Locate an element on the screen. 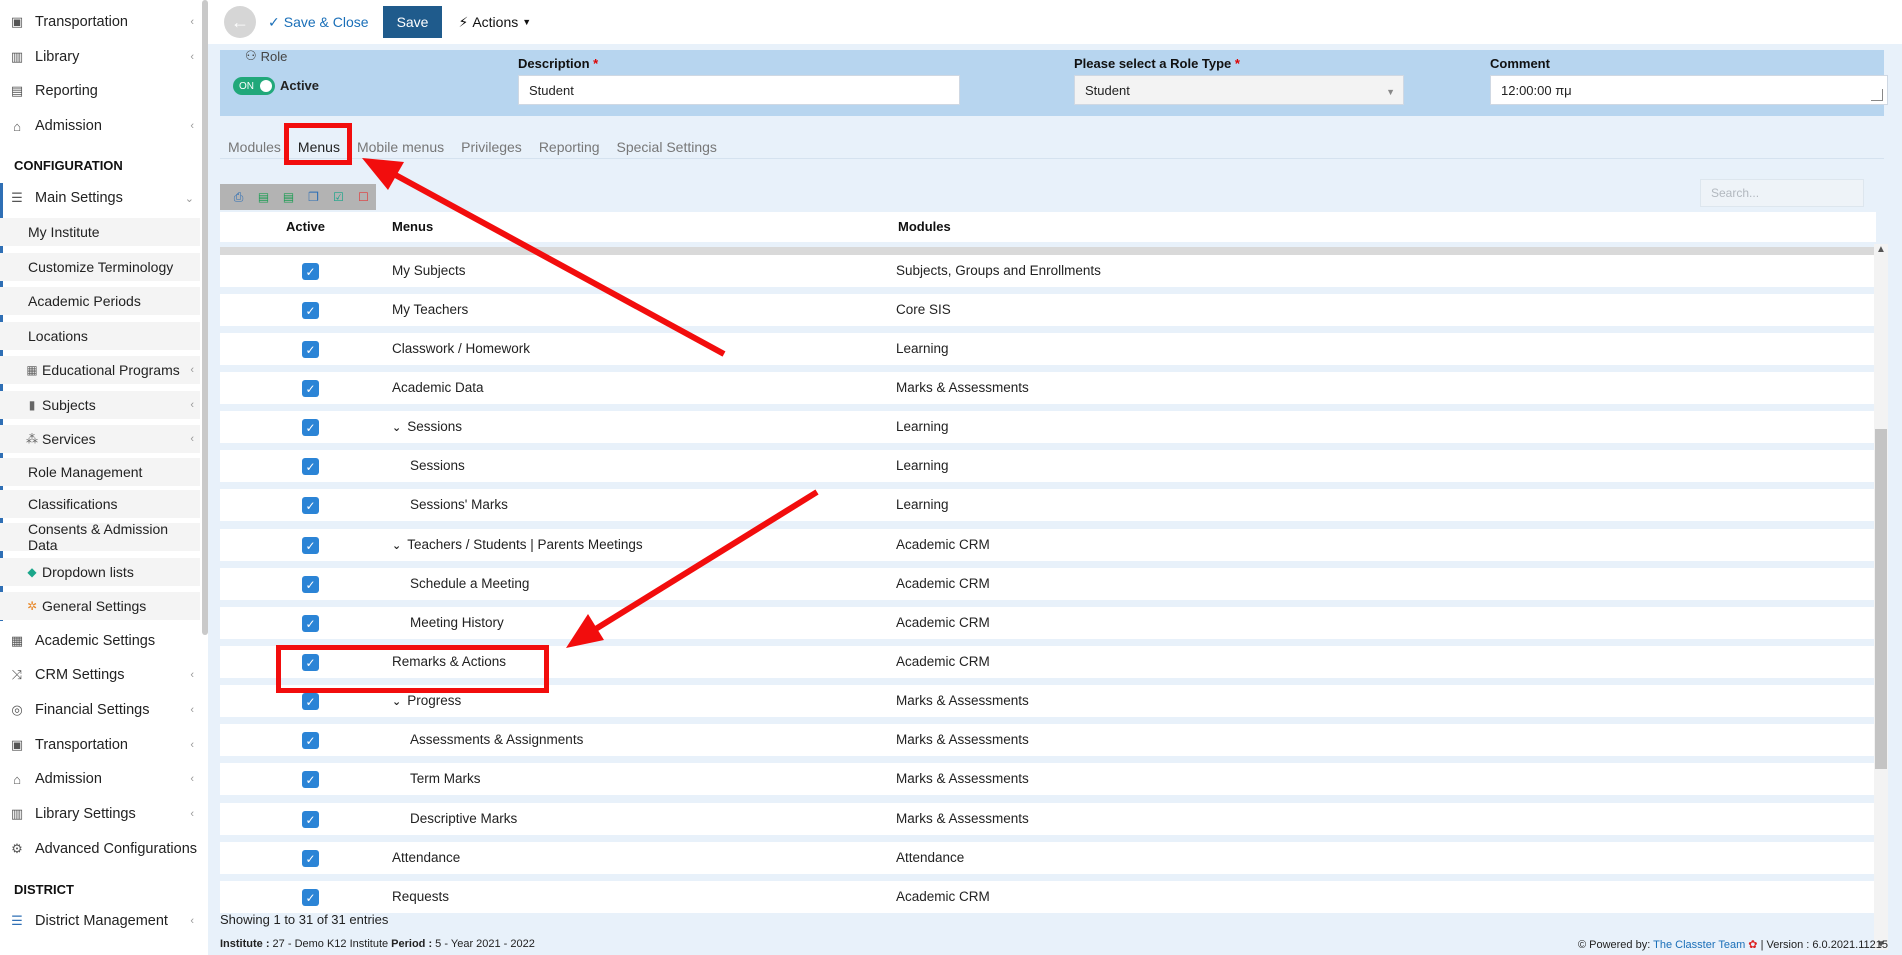  sidebar-item-transportation-2: ▣ Transportation ‹ is located at coordinates (100, 745).